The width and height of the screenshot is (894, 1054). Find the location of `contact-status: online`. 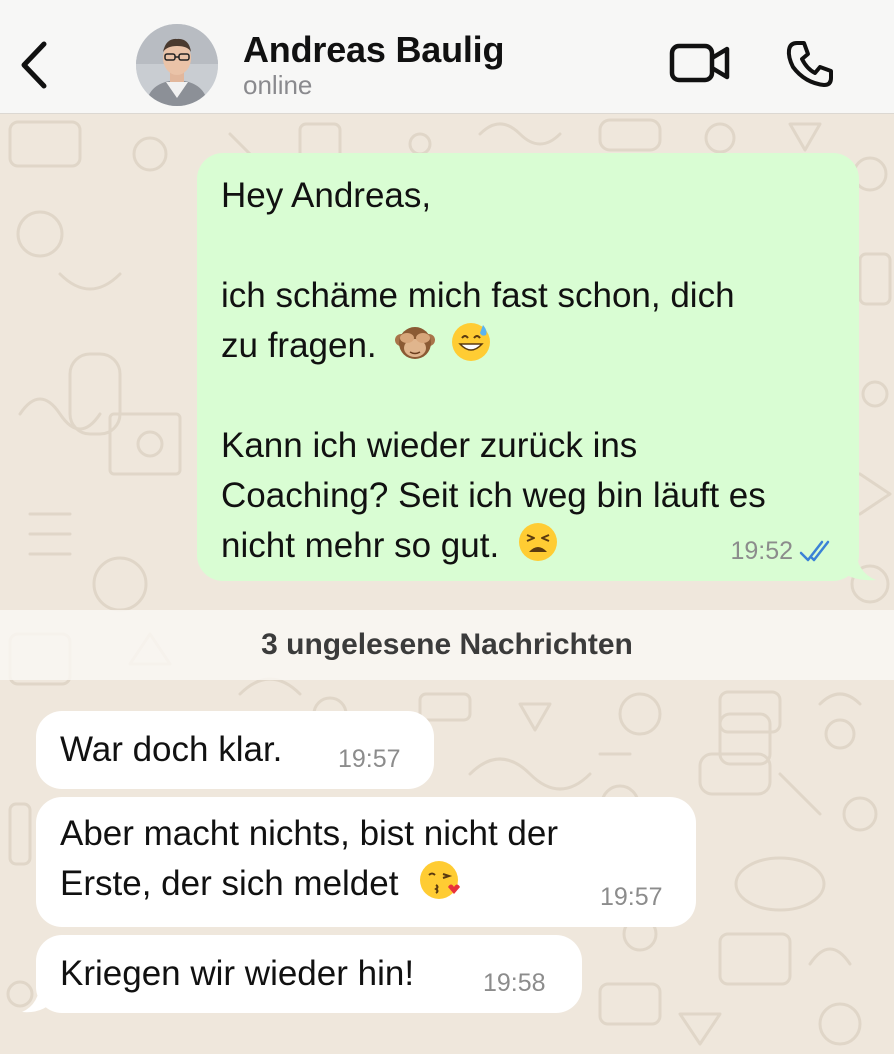

contact-status: online is located at coordinates (278, 85).